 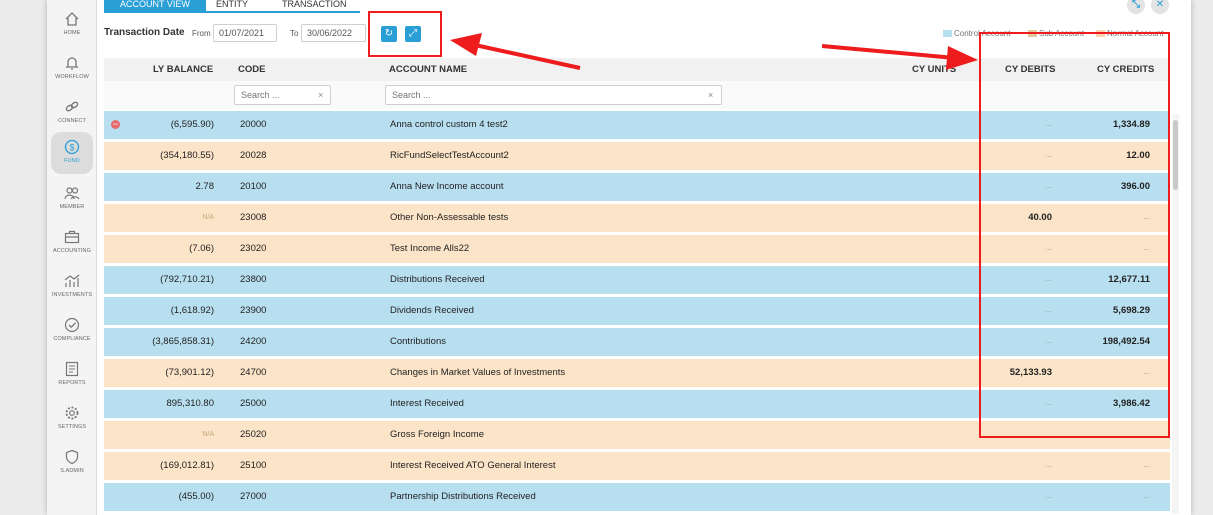 What do you see at coordinates (714, 51) in the screenshot?
I see `annotation-arrows` at bounding box center [714, 51].